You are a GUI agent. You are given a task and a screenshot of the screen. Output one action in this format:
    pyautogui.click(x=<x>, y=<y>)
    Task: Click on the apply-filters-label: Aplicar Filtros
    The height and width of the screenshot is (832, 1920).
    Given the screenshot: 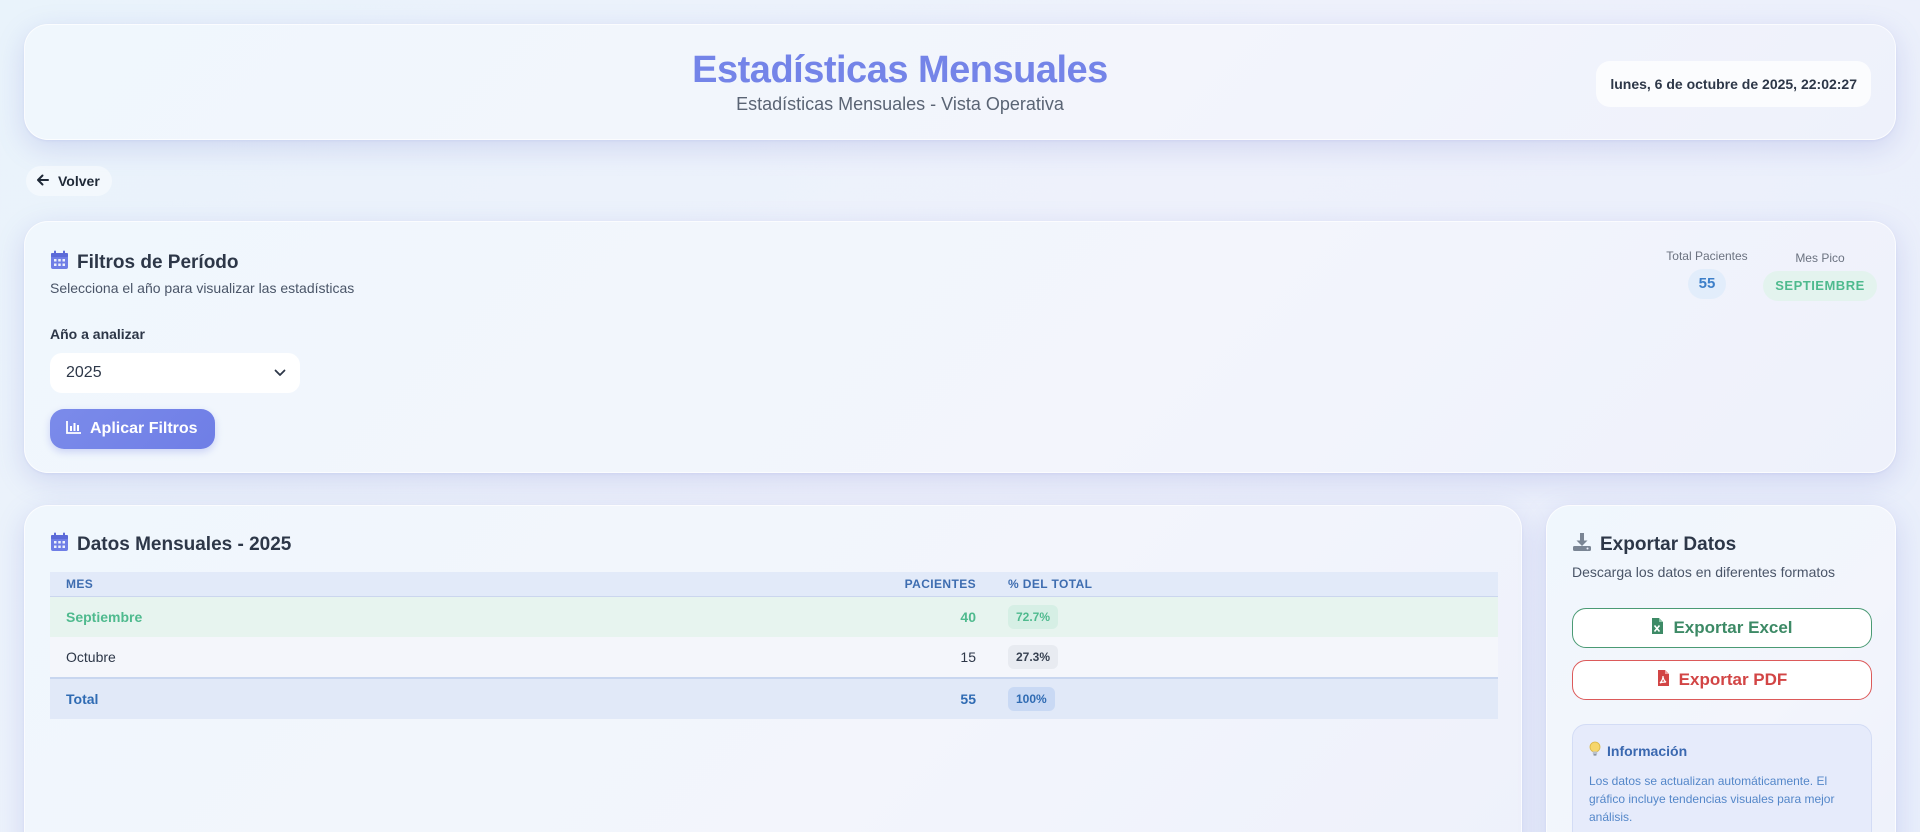 What is the action you would take?
    pyautogui.click(x=144, y=428)
    